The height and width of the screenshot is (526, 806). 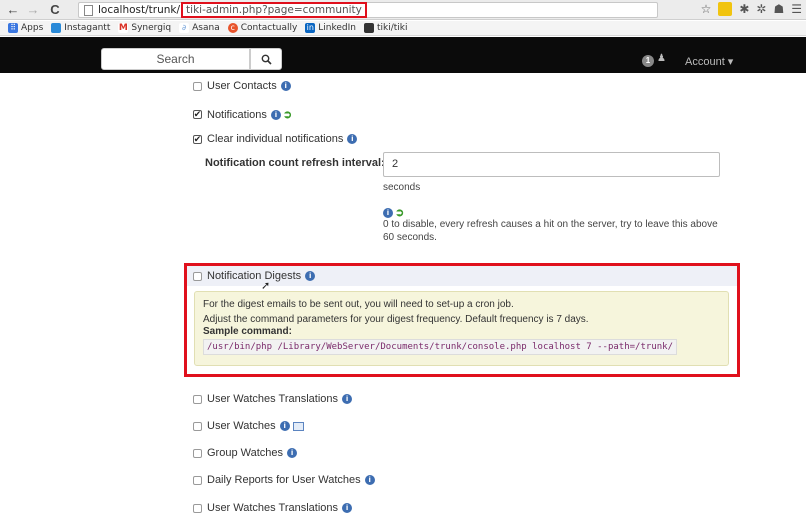 I want to click on bookmark-apps: ⠿ Apps, so click(x=25, y=28).